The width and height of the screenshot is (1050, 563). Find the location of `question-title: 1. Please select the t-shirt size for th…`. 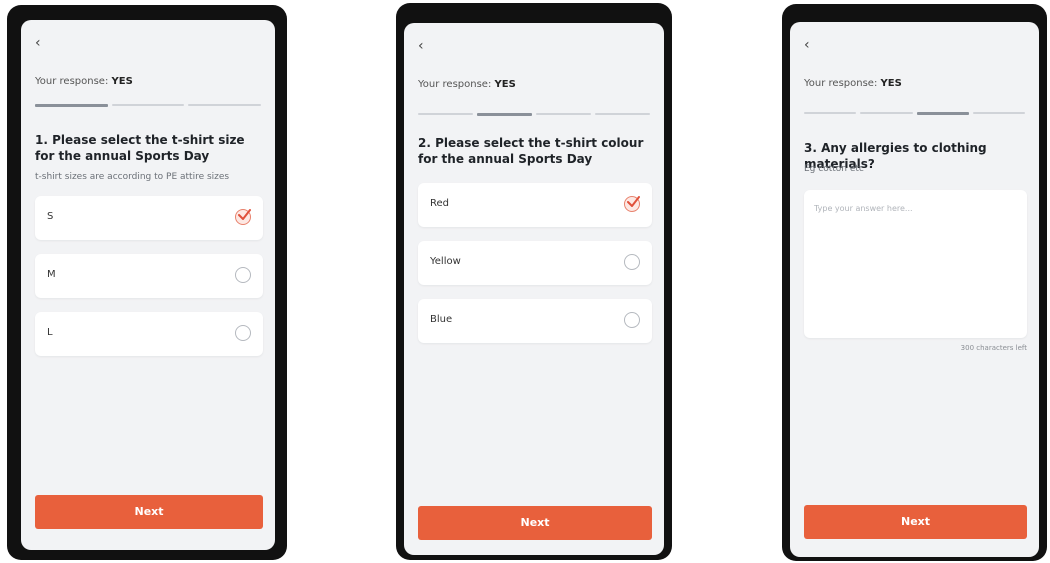

question-title: 1. Please select the t-shirt size for th… is located at coordinates (140, 148).